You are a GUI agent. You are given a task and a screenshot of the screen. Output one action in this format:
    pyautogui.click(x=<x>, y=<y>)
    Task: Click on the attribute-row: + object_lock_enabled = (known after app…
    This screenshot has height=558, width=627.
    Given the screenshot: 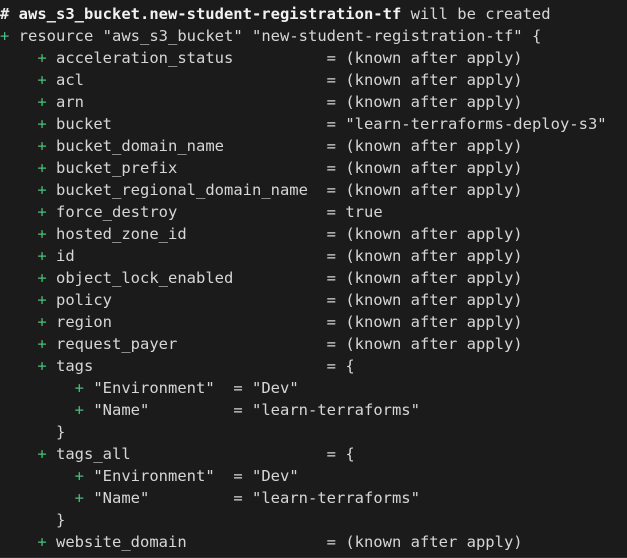 What is the action you would take?
    pyautogui.click(x=313, y=278)
    